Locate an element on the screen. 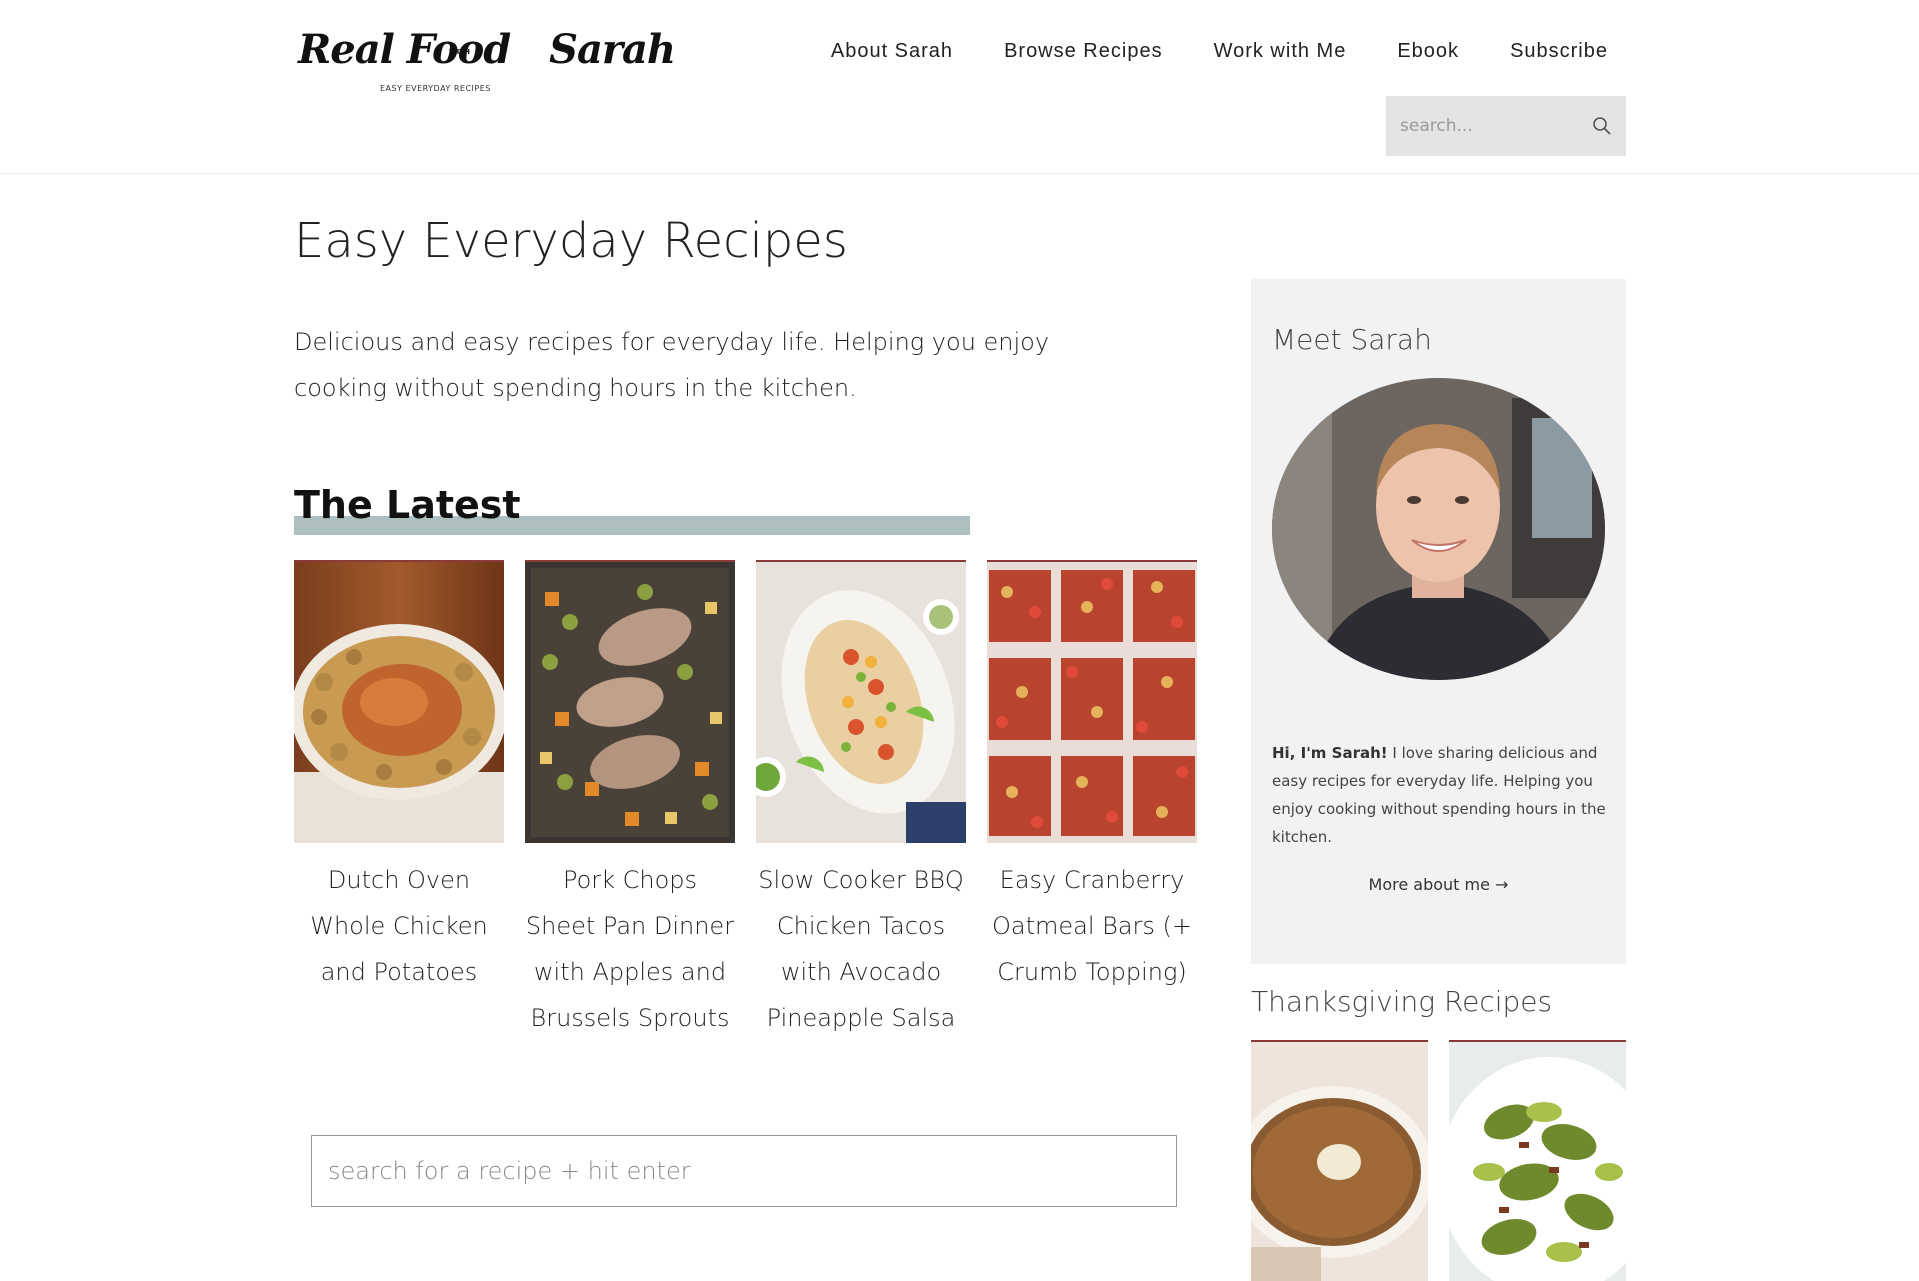  bio-greeting: Hi, I'm Sarah! is located at coordinates (1330, 753).